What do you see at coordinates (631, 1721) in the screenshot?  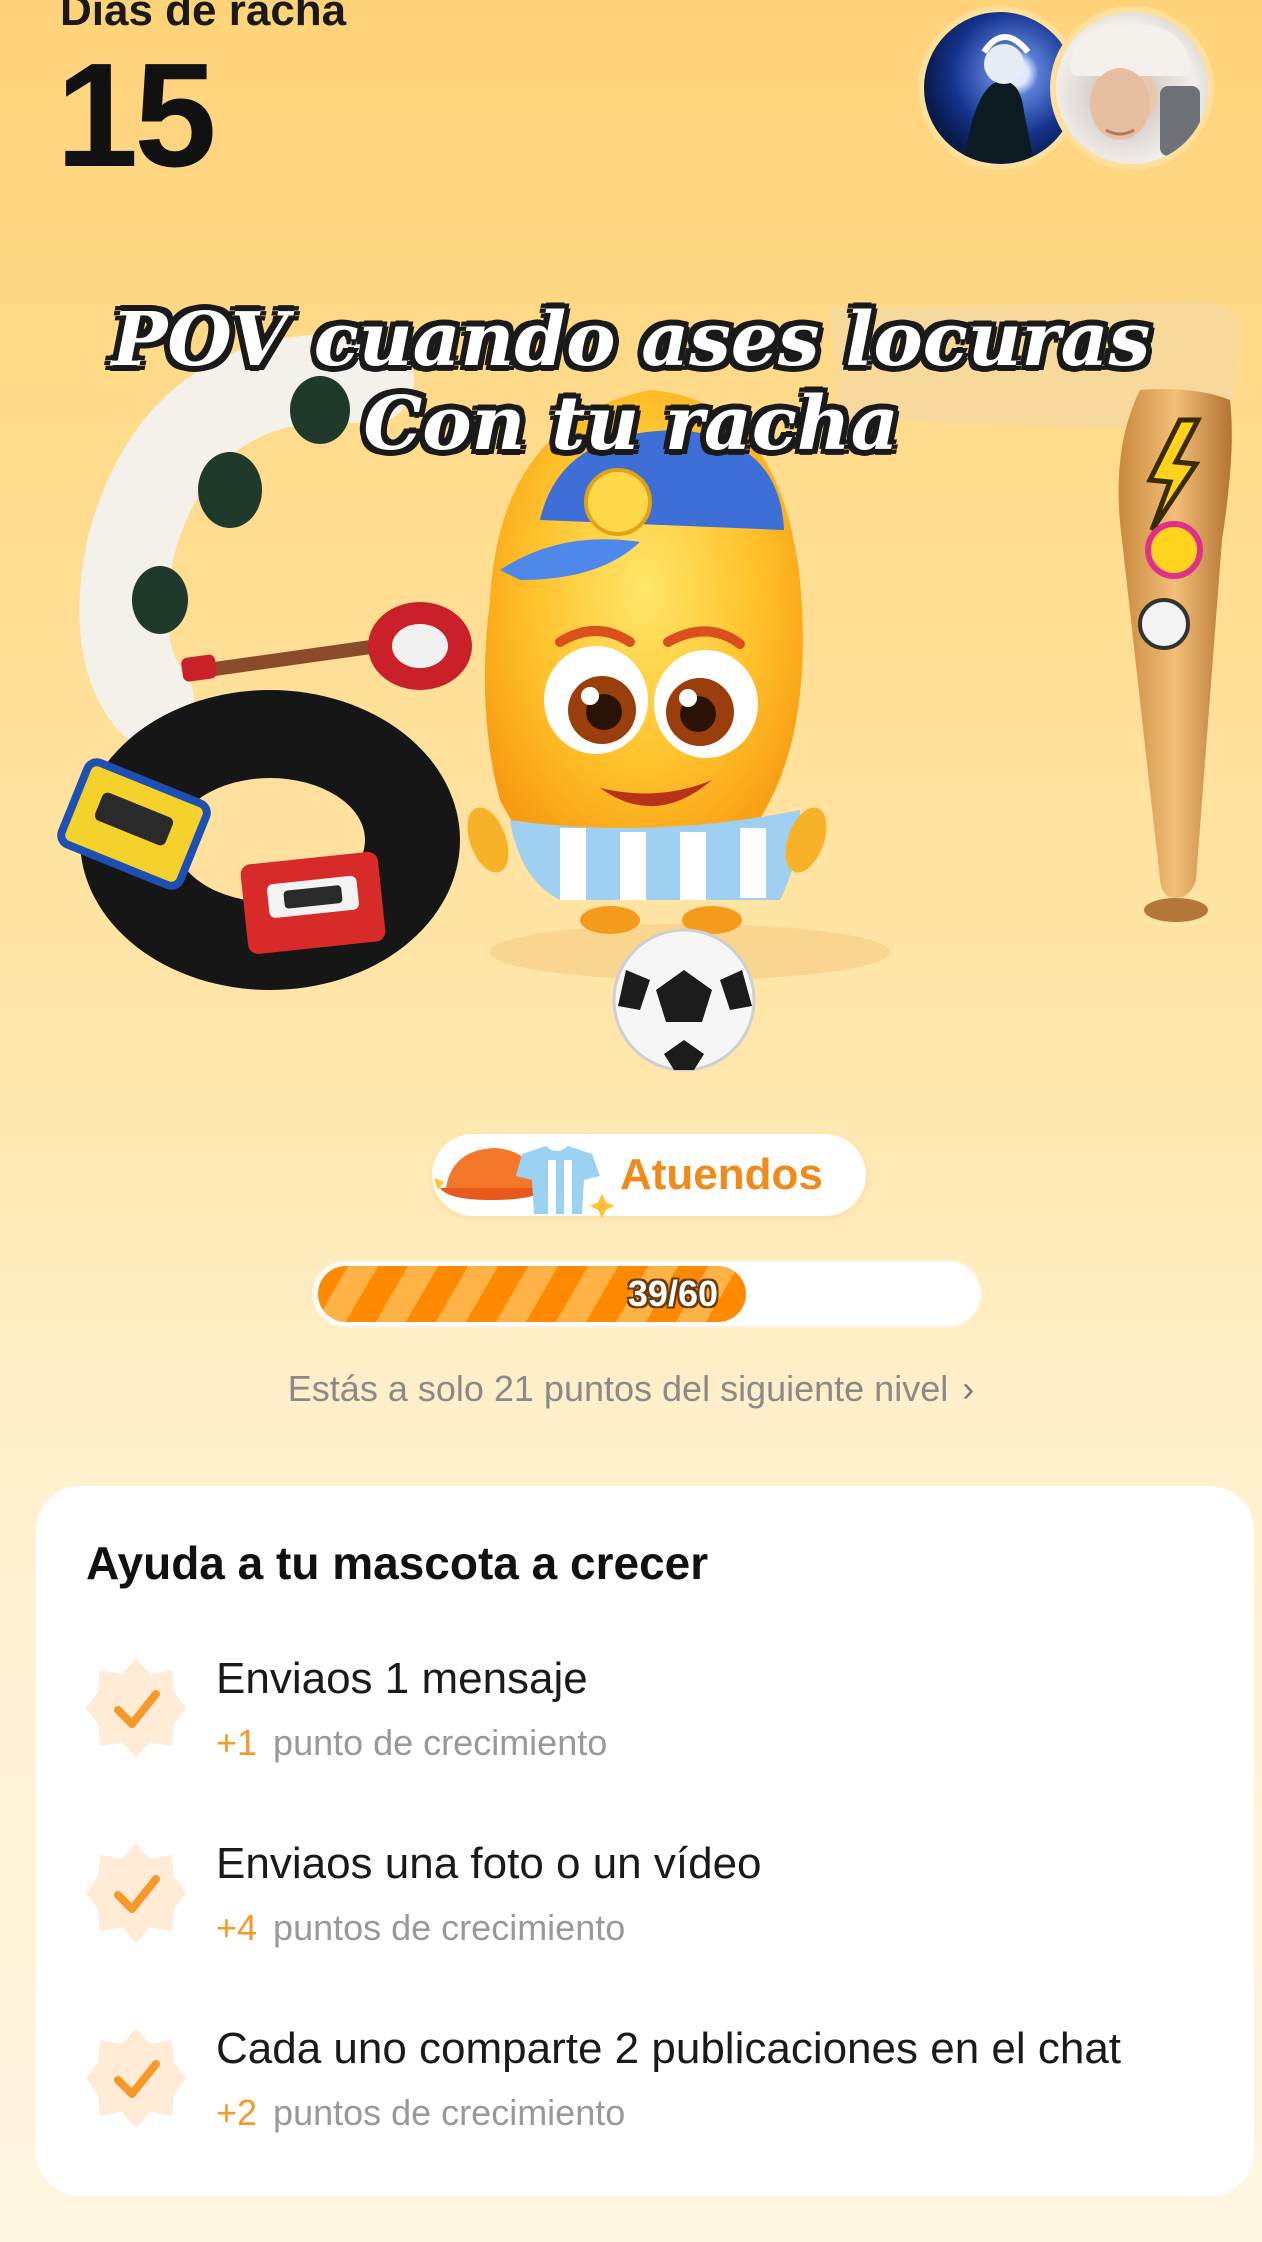 I see `task-item: Enviaos 1 mensaje +1 punto de crecimiento` at bounding box center [631, 1721].